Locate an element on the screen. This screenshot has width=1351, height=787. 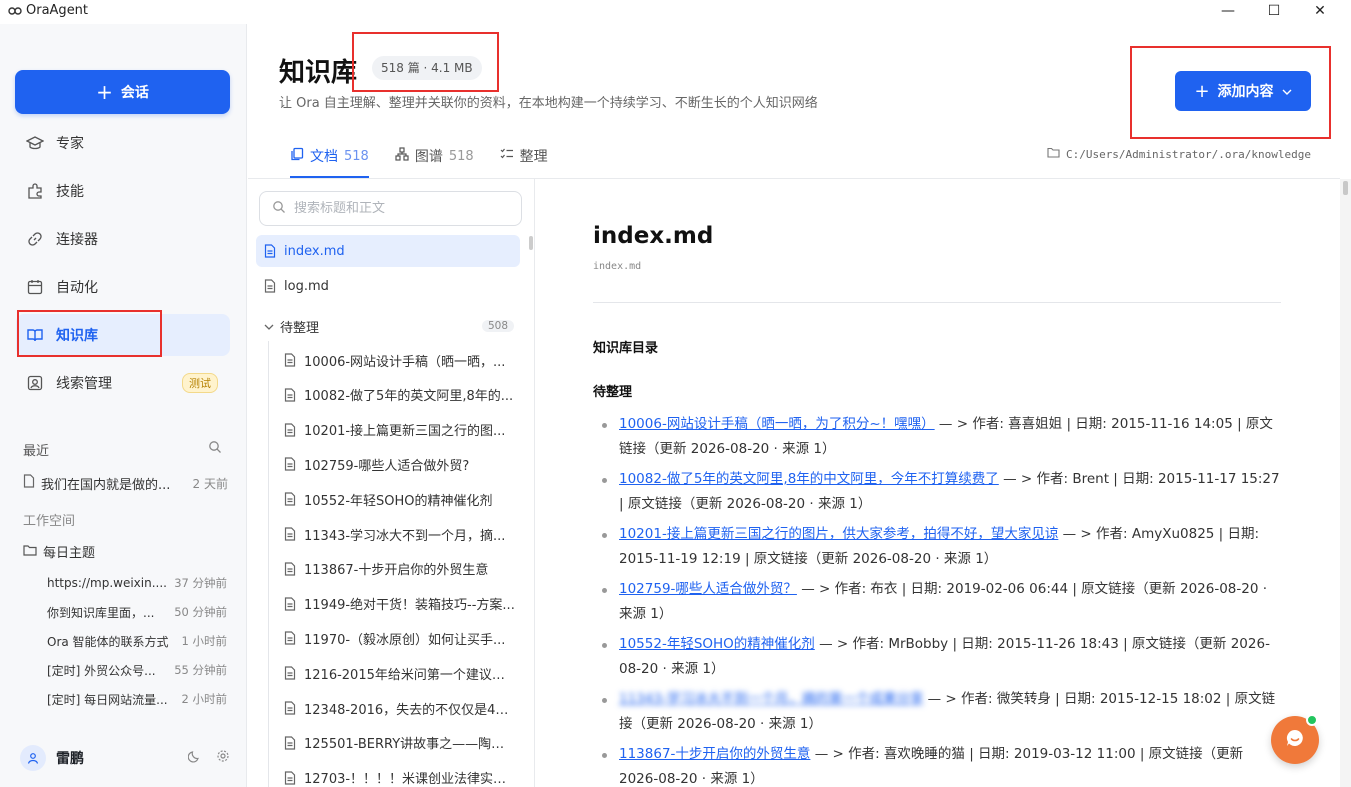
file-search is located at coordinates (390, 208).